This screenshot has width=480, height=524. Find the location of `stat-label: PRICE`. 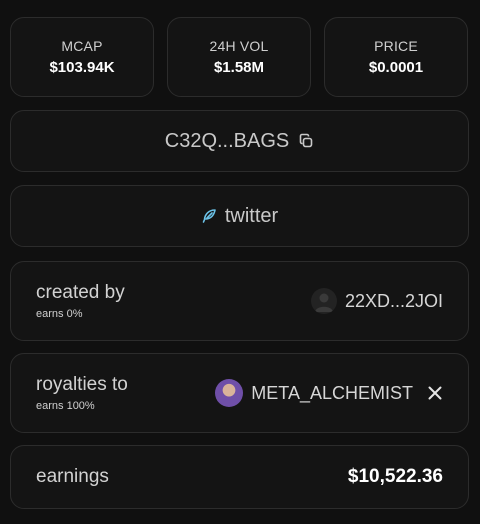

stat-label: PRICE is located at coordinates (396, 46).